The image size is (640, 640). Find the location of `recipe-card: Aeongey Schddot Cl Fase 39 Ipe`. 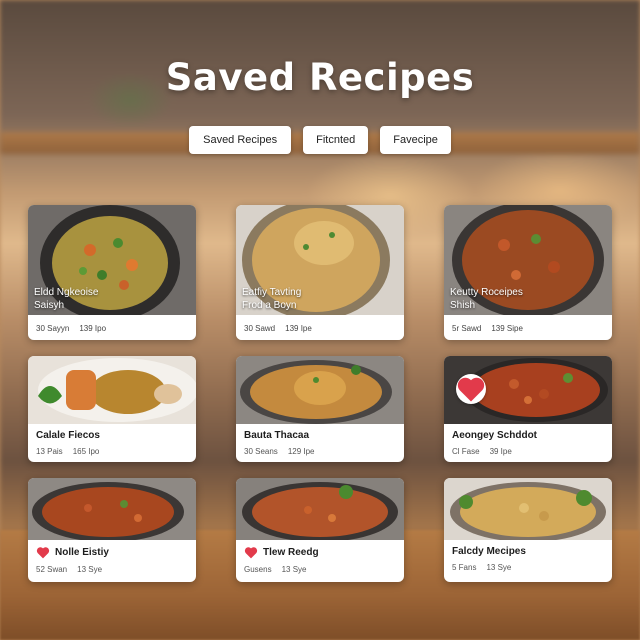

recipe-card: Aeongey Schddot Cl Fase 39 Ipe is located at coordinates (528, 409).